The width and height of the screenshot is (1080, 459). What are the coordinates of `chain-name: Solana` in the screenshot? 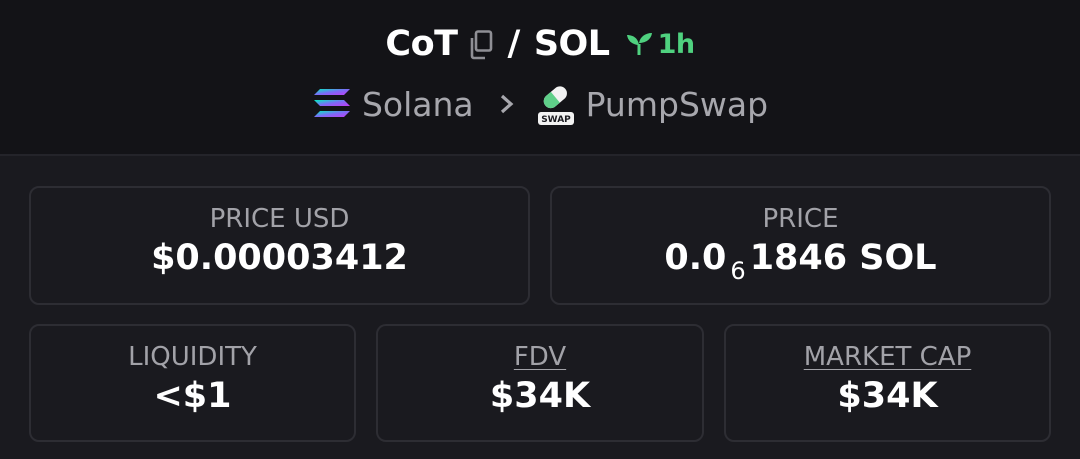 It's located at (418, 104).